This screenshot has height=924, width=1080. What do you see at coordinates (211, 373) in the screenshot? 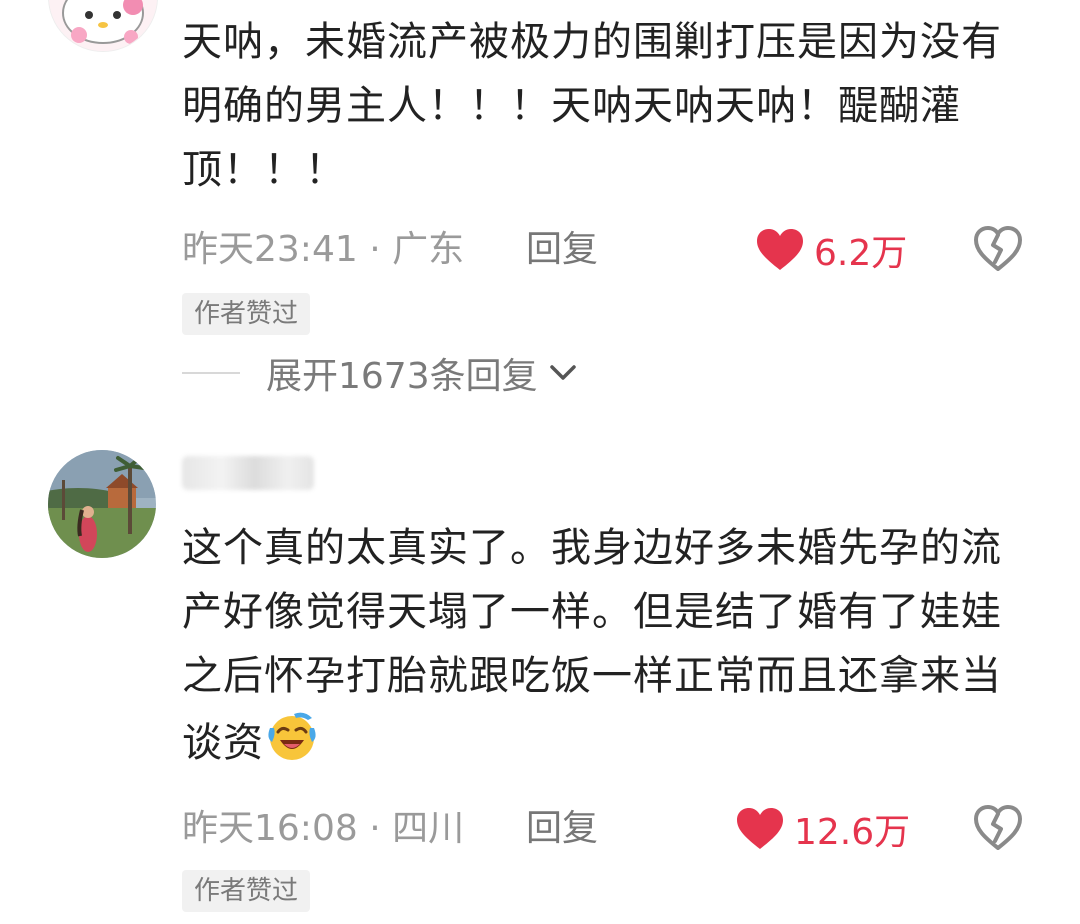
I see `divider-line` at bounding box center [211, 373].